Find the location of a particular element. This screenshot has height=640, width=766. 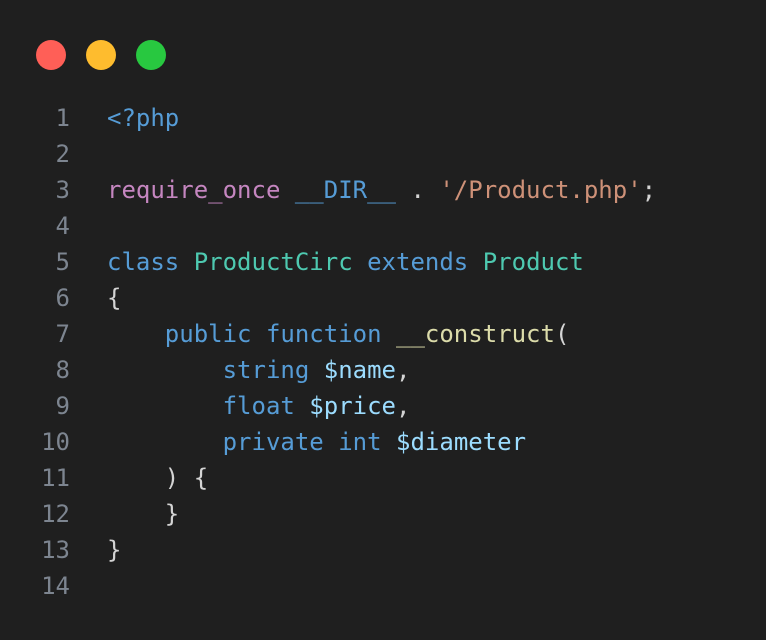

code-text: public function __construct( is located at coordinates (338, 334).